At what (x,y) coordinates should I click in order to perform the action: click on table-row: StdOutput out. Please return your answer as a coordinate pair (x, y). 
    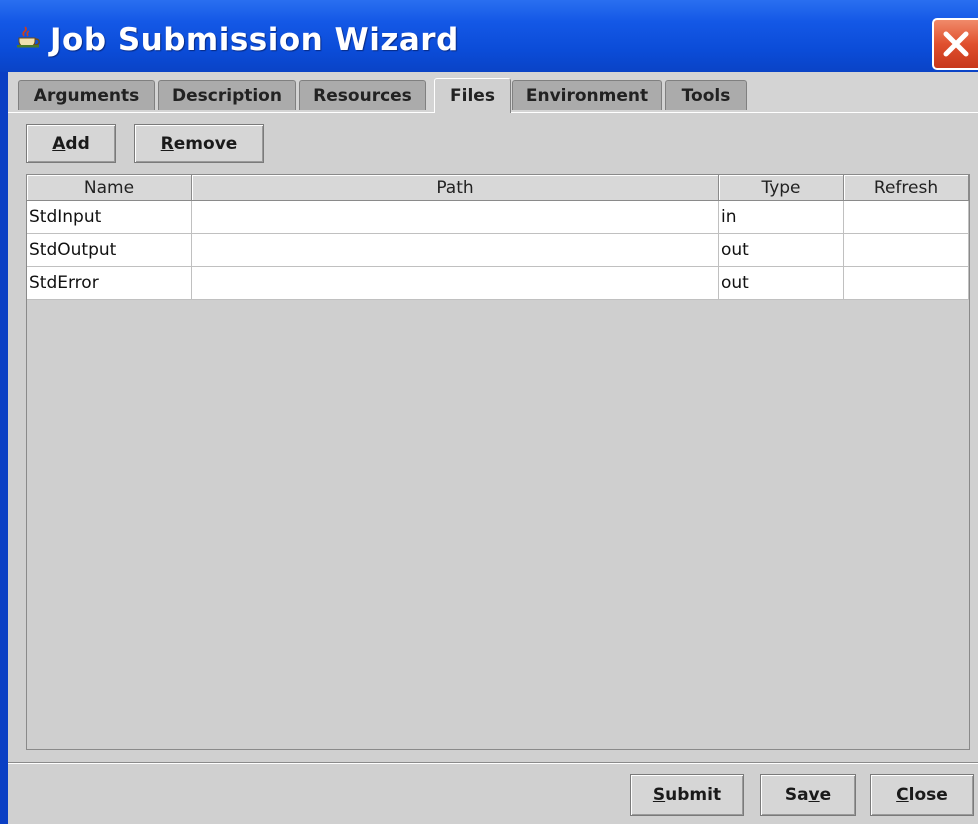
    Looking at the image, I should click on (498, 250).